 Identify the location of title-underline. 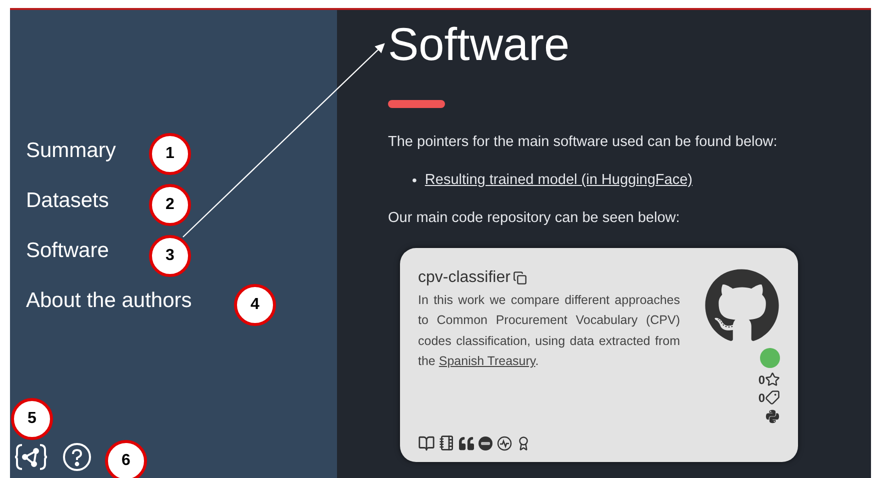
(416, 104).